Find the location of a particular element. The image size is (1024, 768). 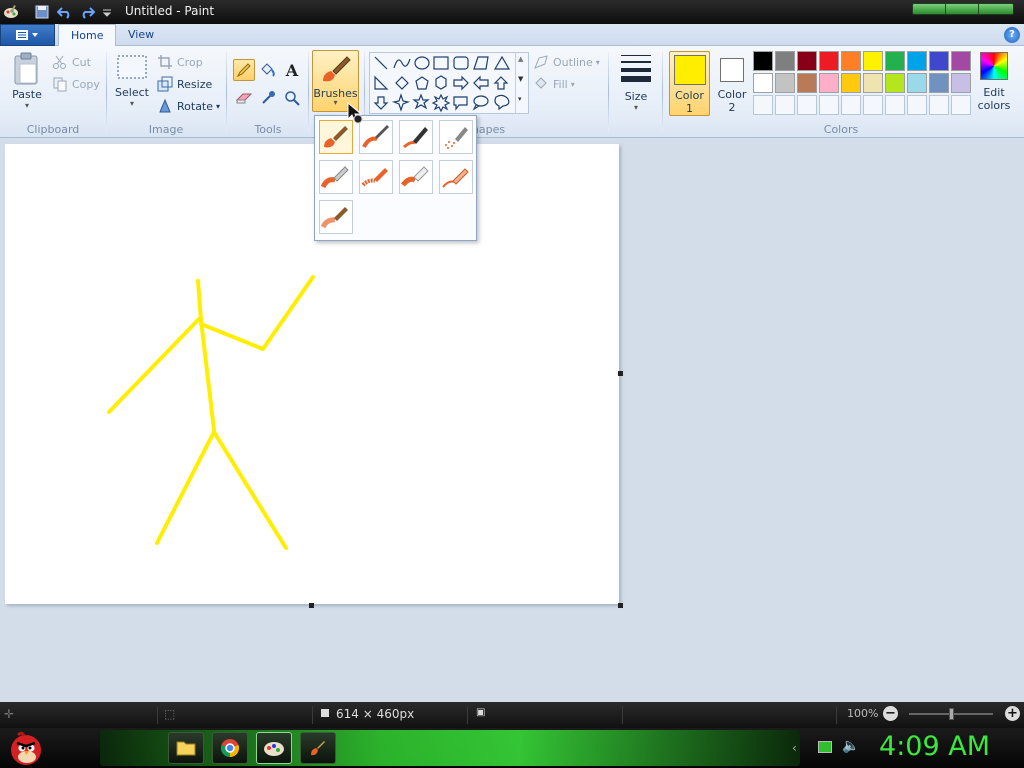

color2-button: Color 2 is located at coordinates (732, 83).